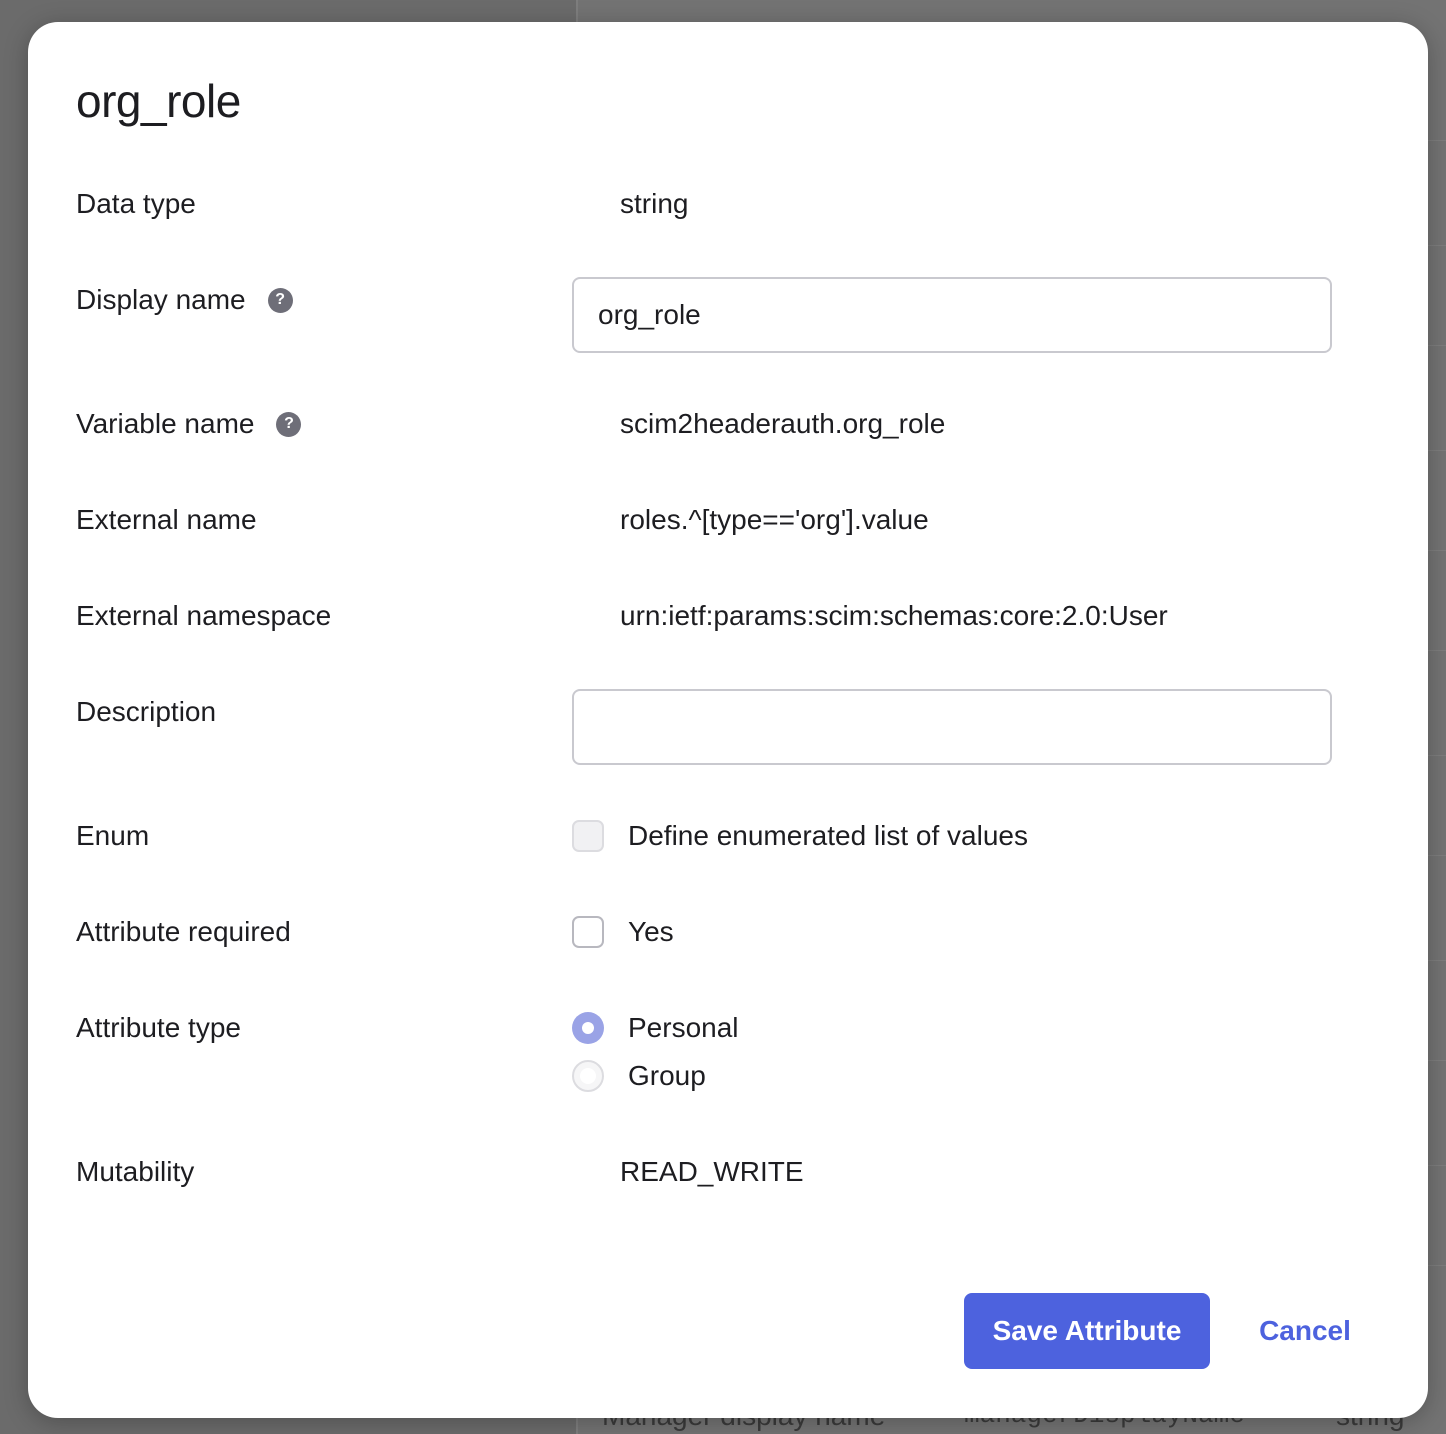 Image resolution: width=1446 pixels, height=1434 pixels. Describe the element at coordinates (623, 932) in the screenshot. I see `attribute-required-option: Yes` at that location.